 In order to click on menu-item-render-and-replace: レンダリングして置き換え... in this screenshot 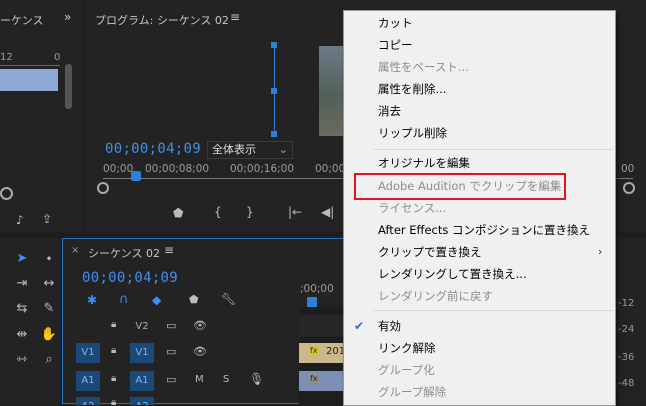, I will do `click(452, 274)`.